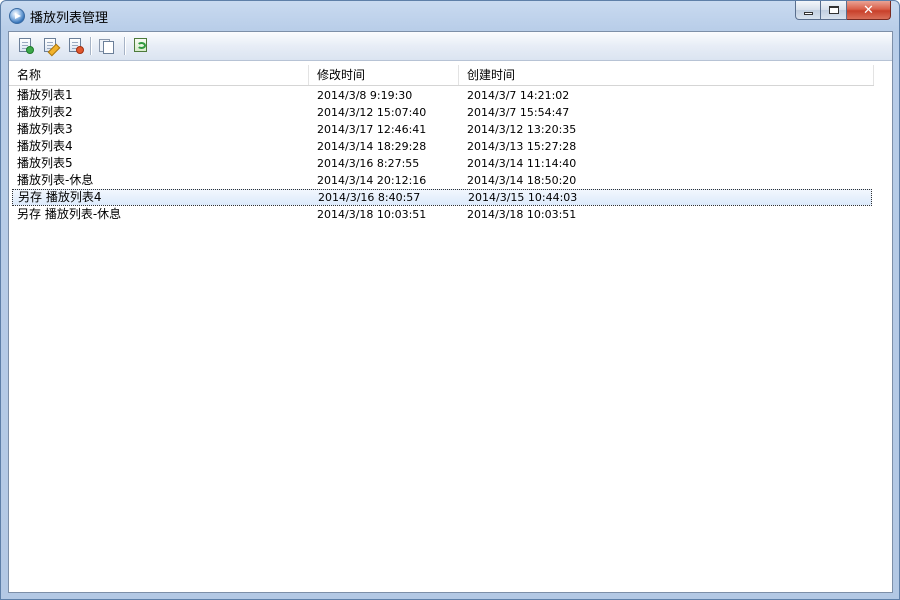  I want to click on cell-name: 另存 播放列表-休息, so click(69, 214).